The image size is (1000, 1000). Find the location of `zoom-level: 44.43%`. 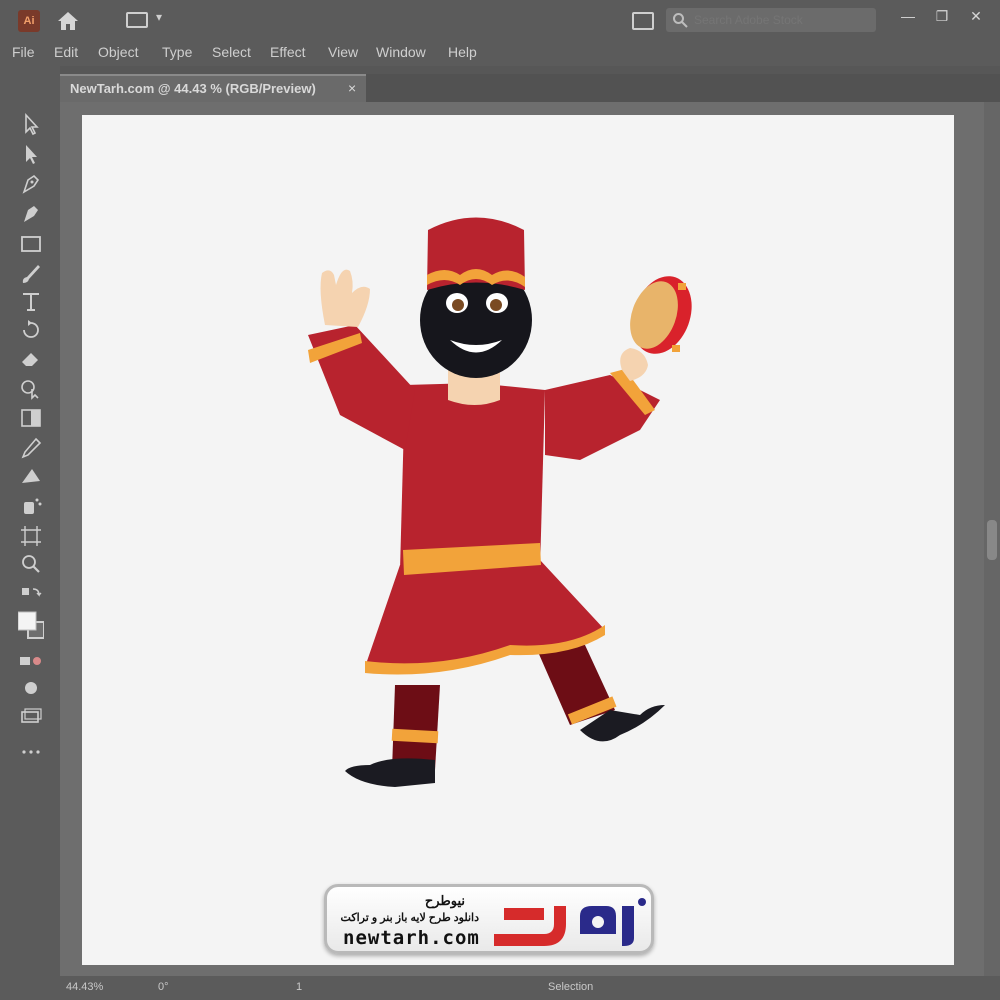

zoom-level: 44.43% is located at coordinates (84, 987).